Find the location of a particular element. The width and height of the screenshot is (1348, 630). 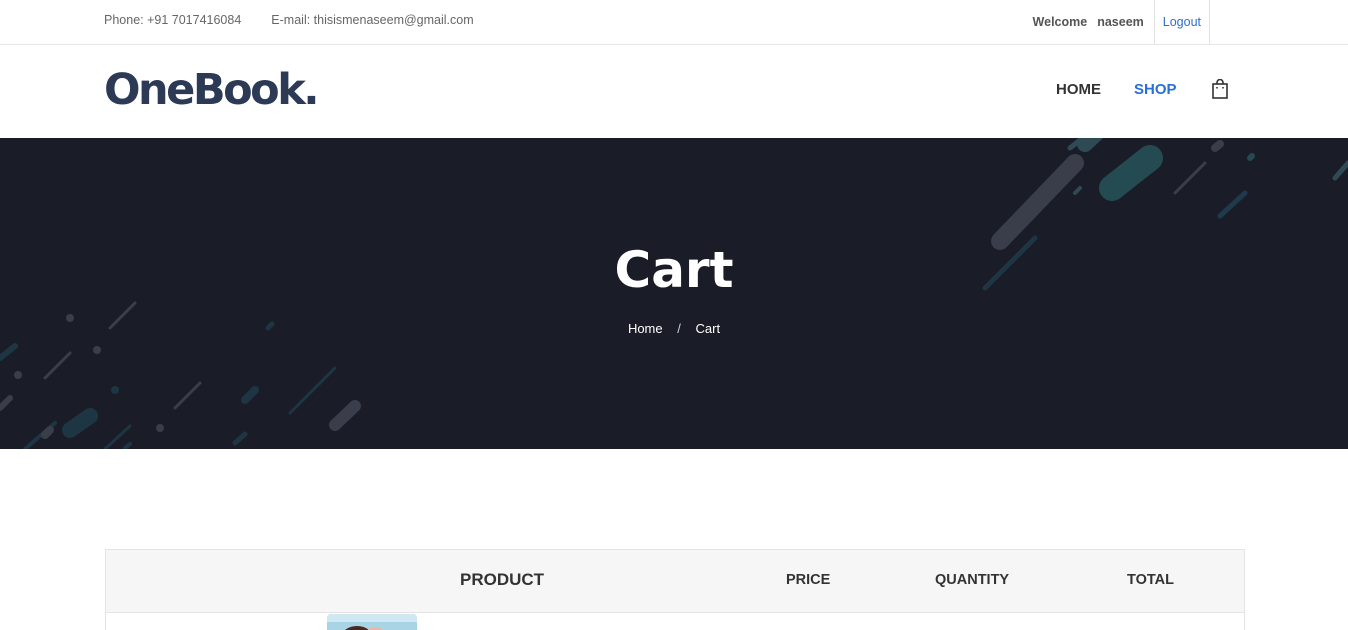

column-price: PRICE is located at coordinates (808, 580).